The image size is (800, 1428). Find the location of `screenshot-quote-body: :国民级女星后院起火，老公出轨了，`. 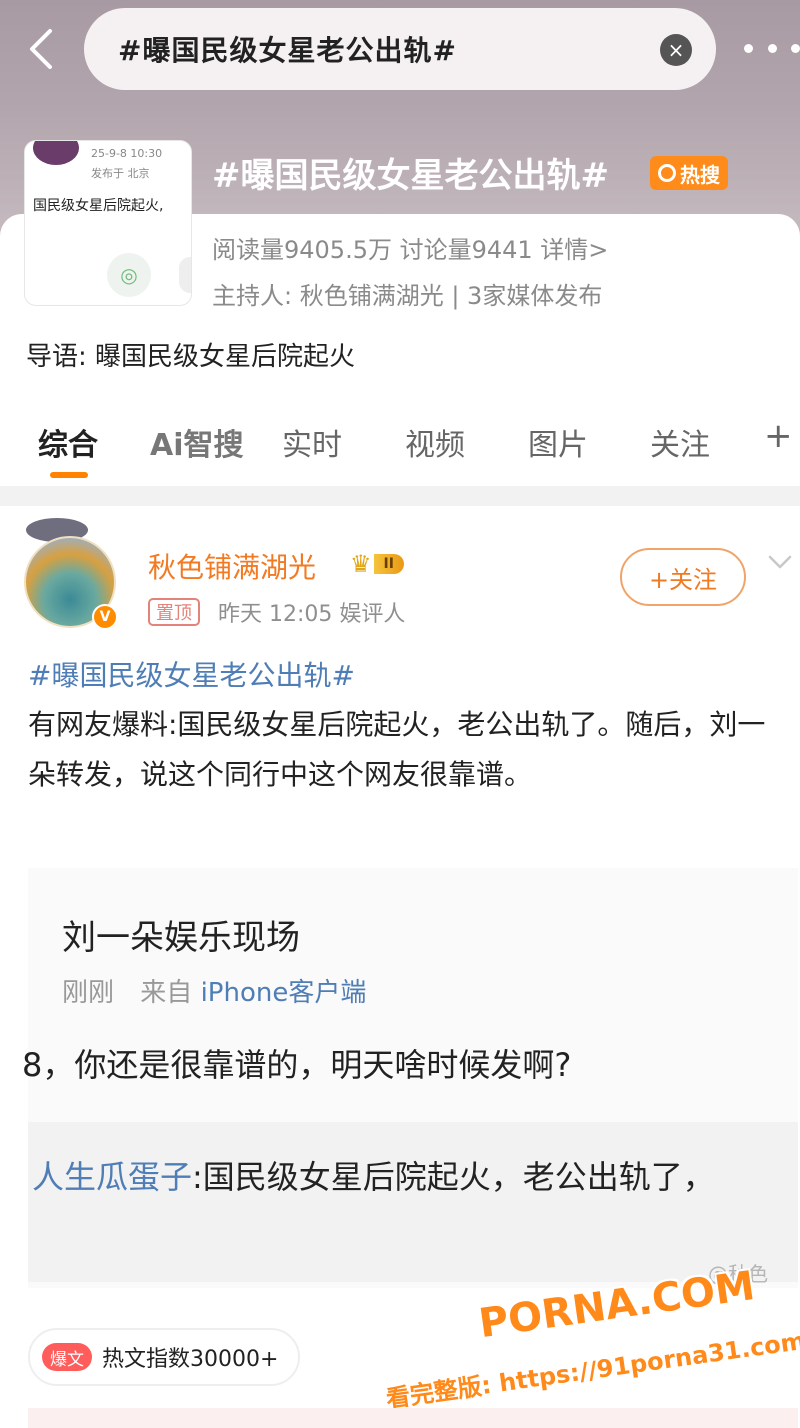

screenshot-quote-body: :国民级女星后院起火，老公出轨了， is located at coordinates (453, 1177).